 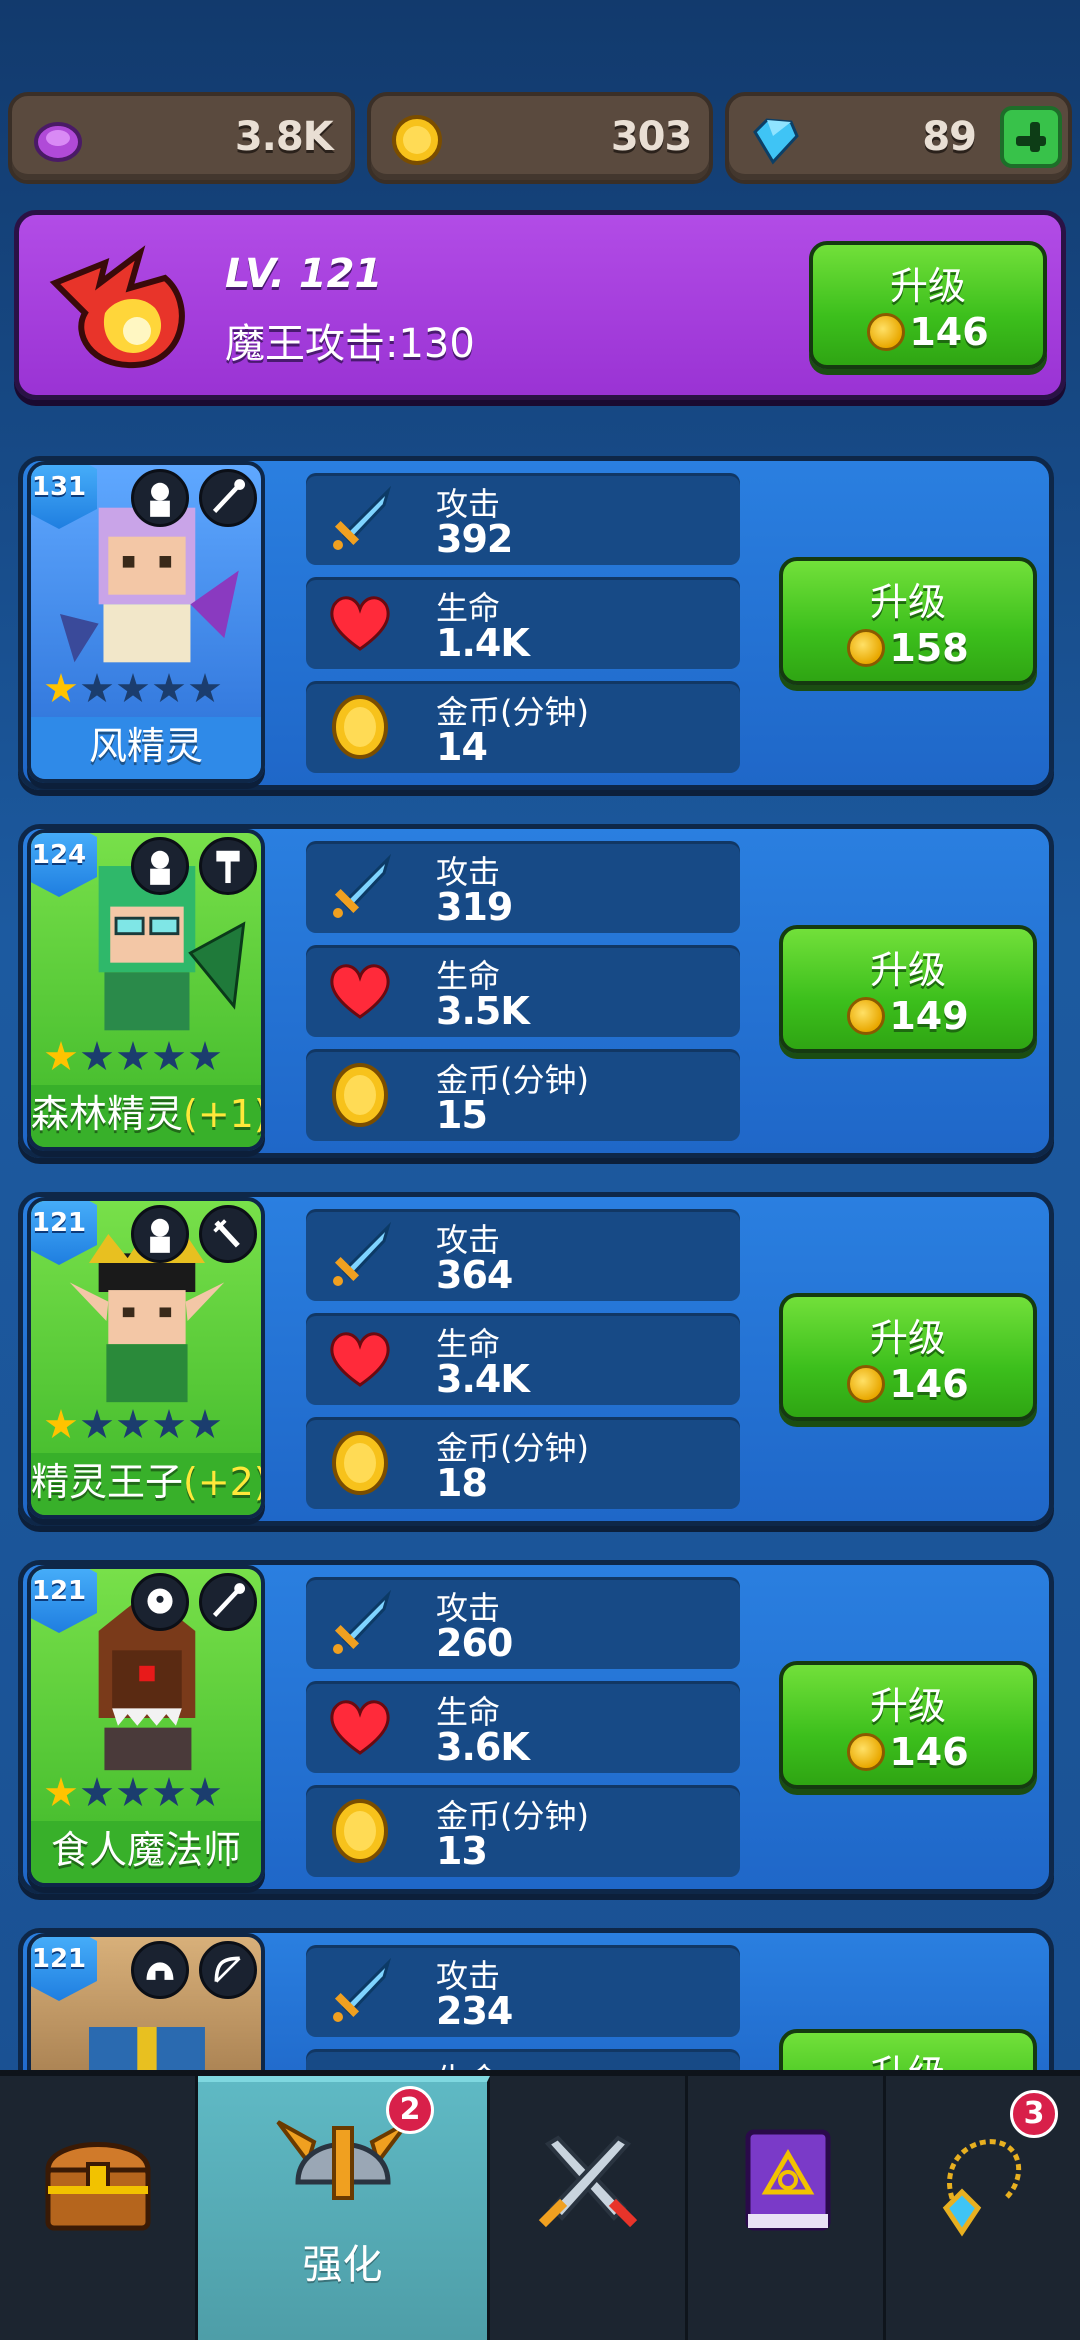 What do you see at coordinates (462, 1483) in the screenshot?
I see `stat-gold-value: 18` at bounding box center [462, 1483].